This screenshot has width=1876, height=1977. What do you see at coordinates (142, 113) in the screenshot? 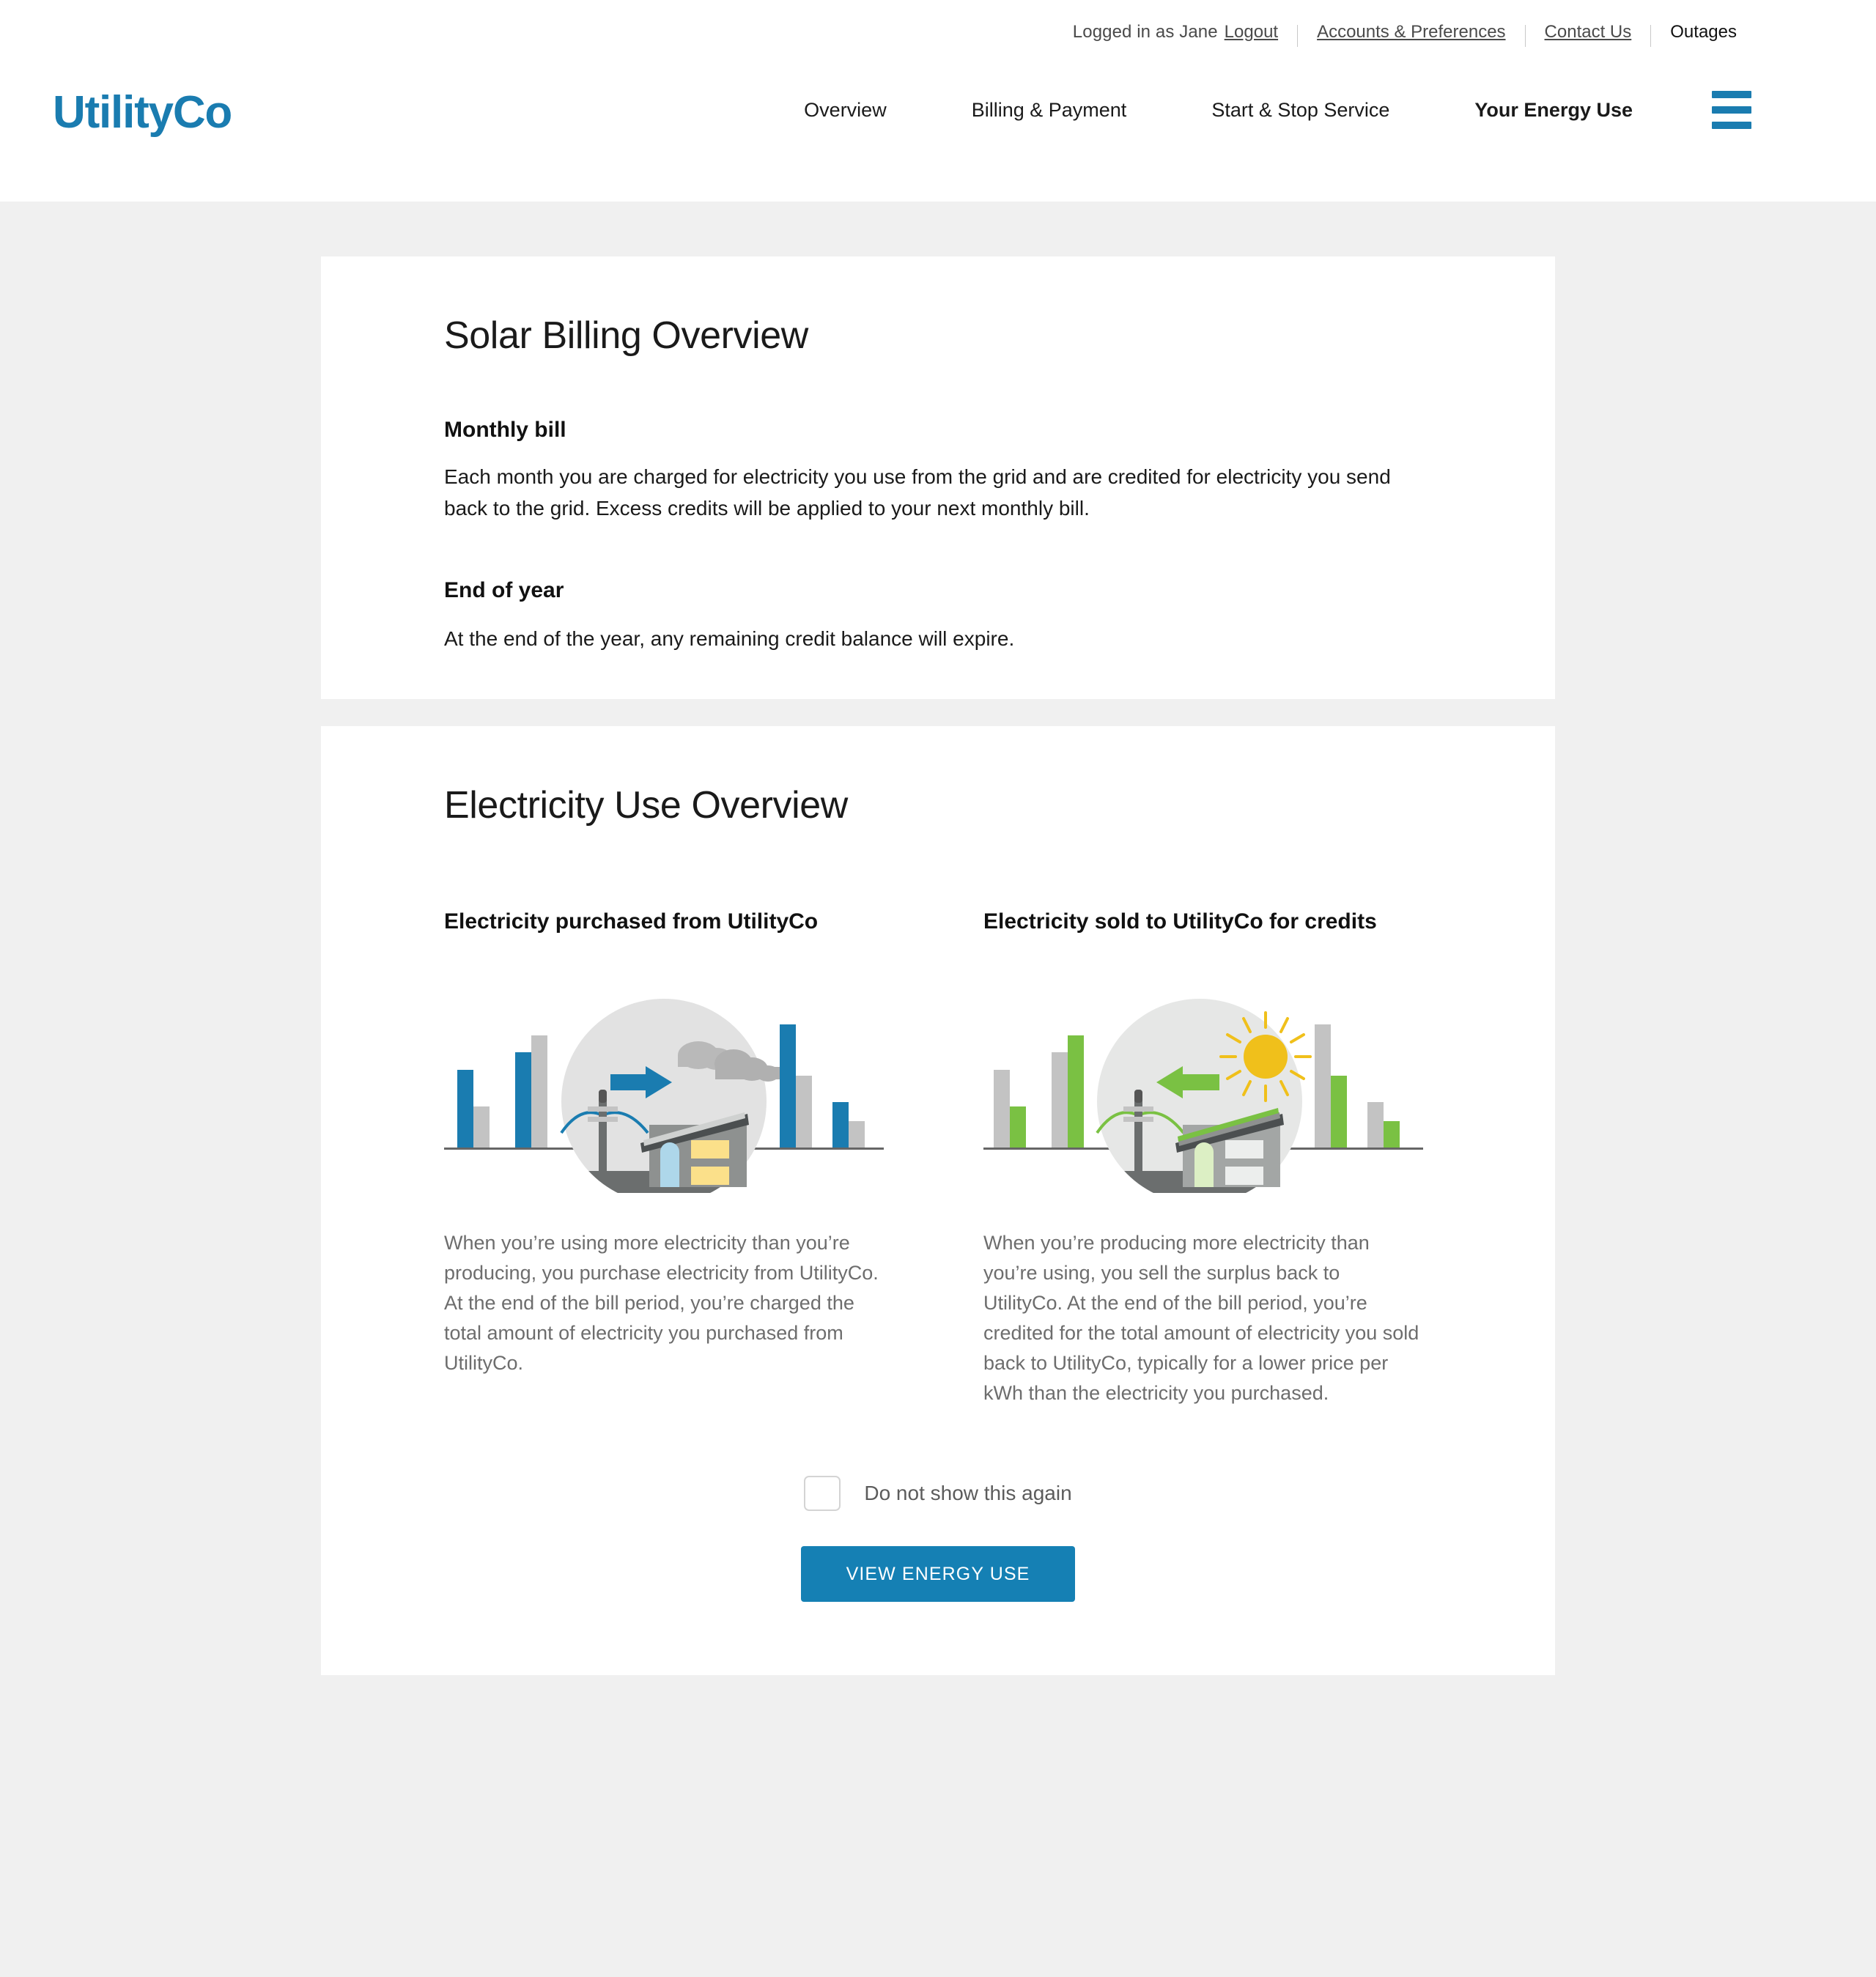
I see `brand-logo: UtilityCo` at bounding box center [142, 113].